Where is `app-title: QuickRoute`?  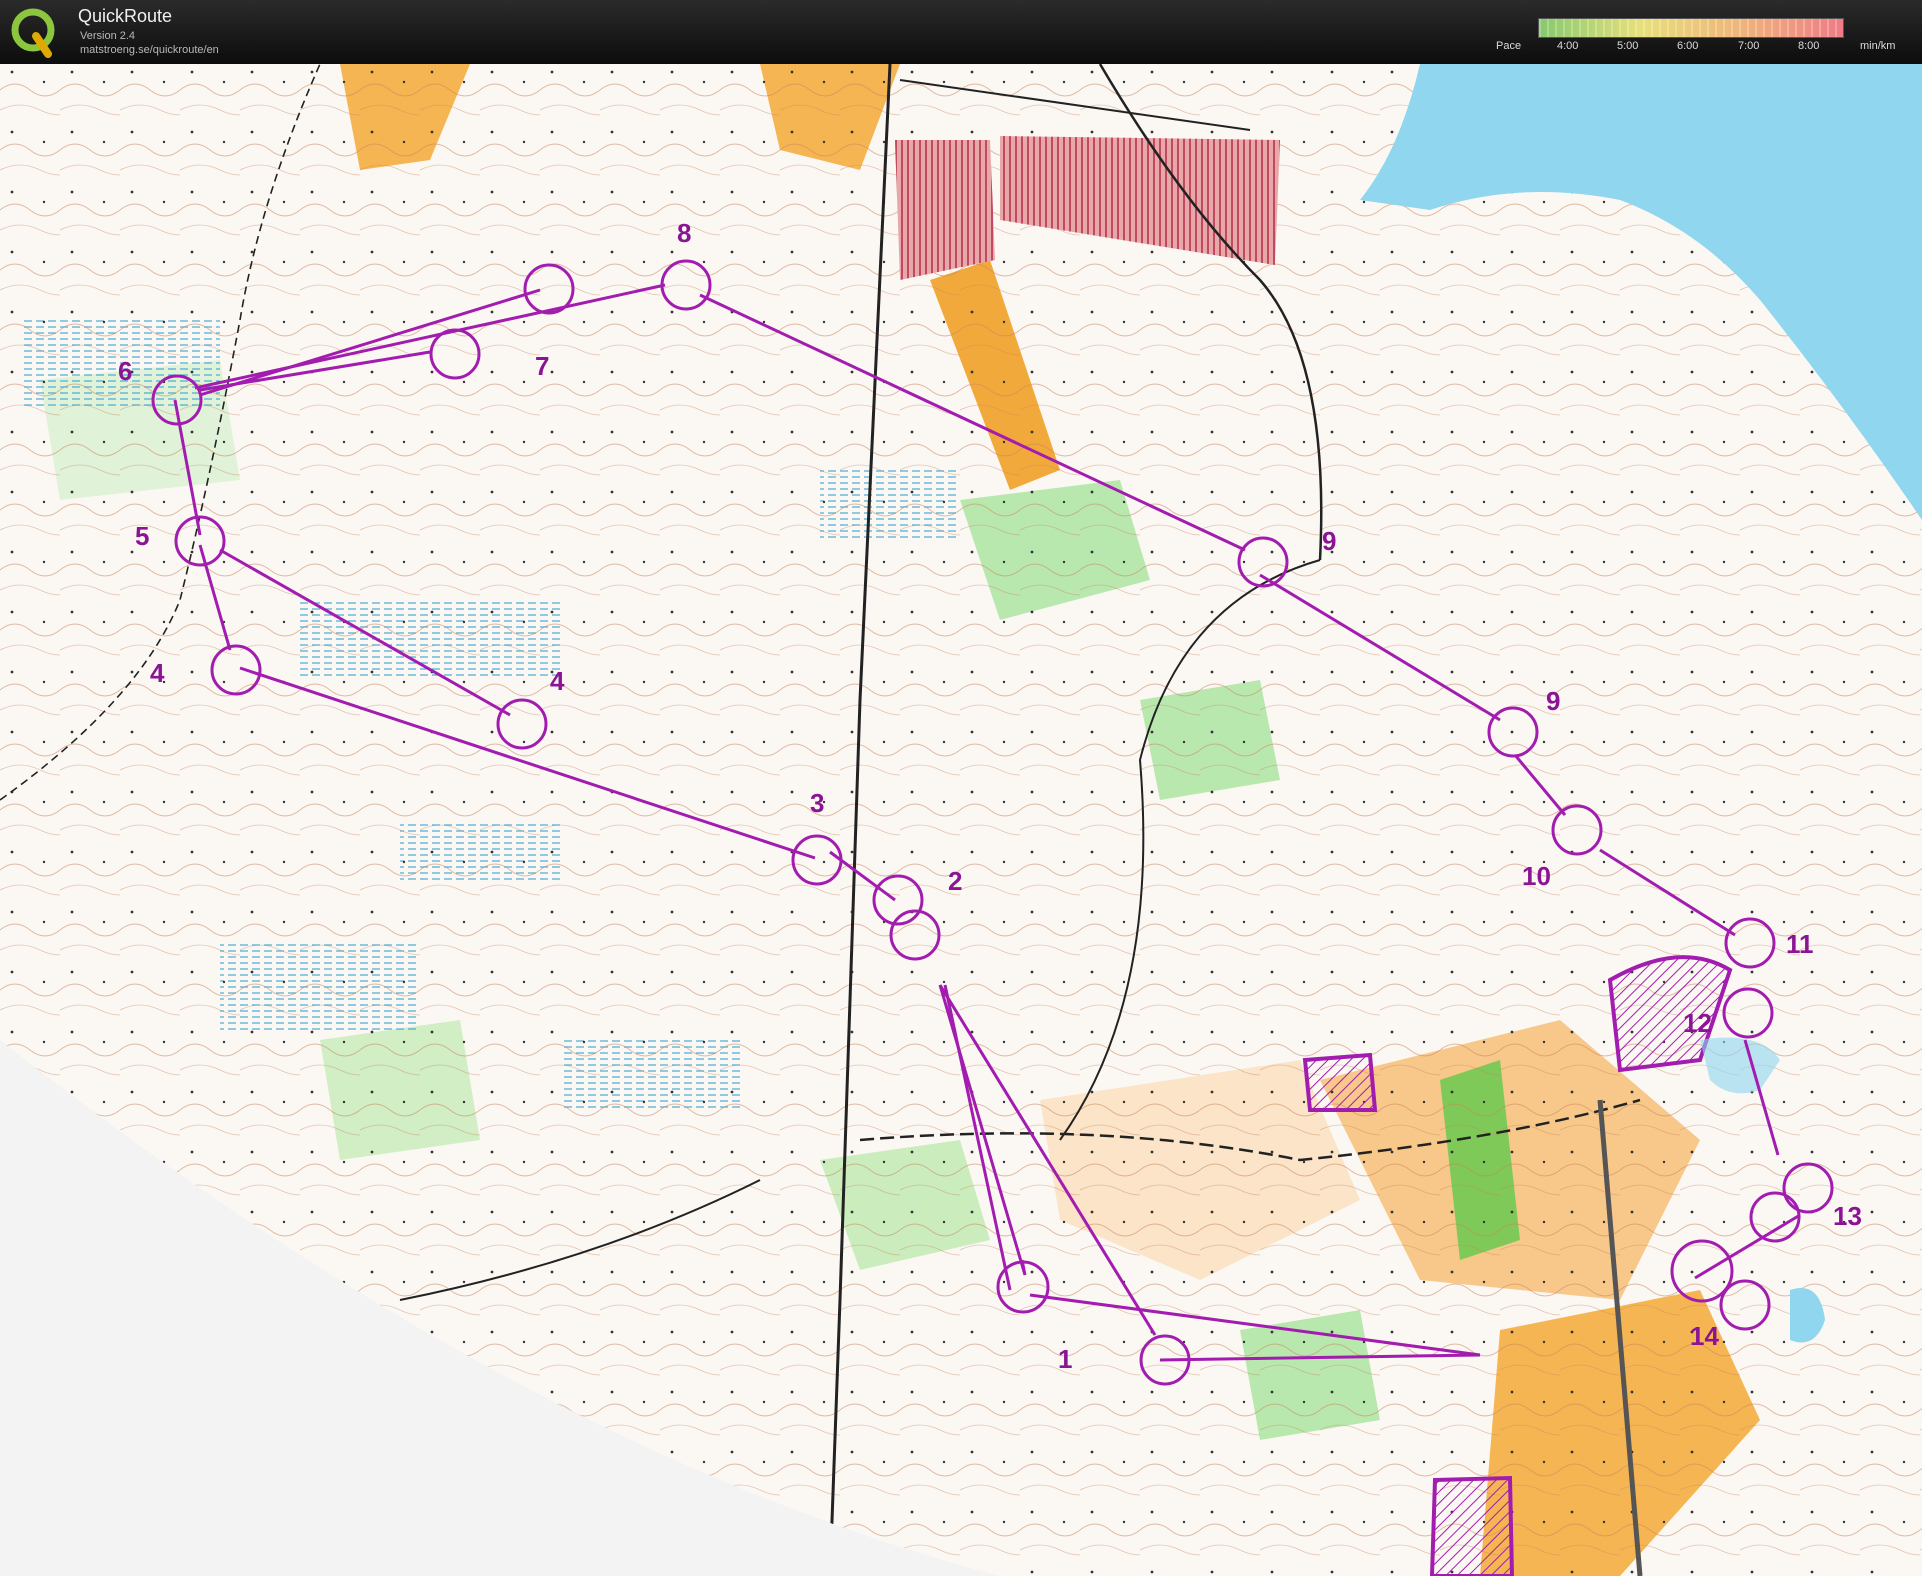
app-title: QuickRoute is located at coordinates (125, 16).